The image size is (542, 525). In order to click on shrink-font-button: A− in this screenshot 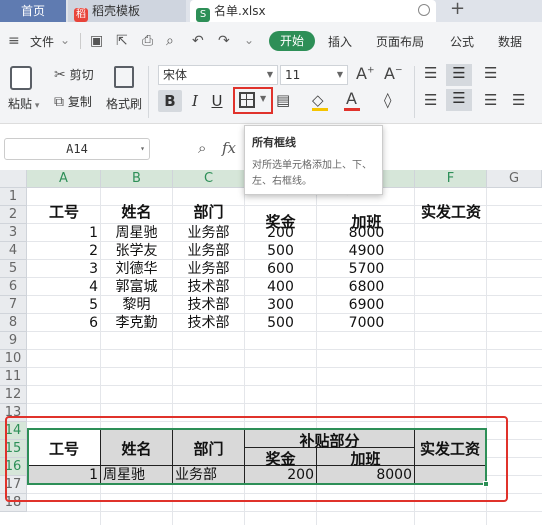, I will do `click(393, 73)`.